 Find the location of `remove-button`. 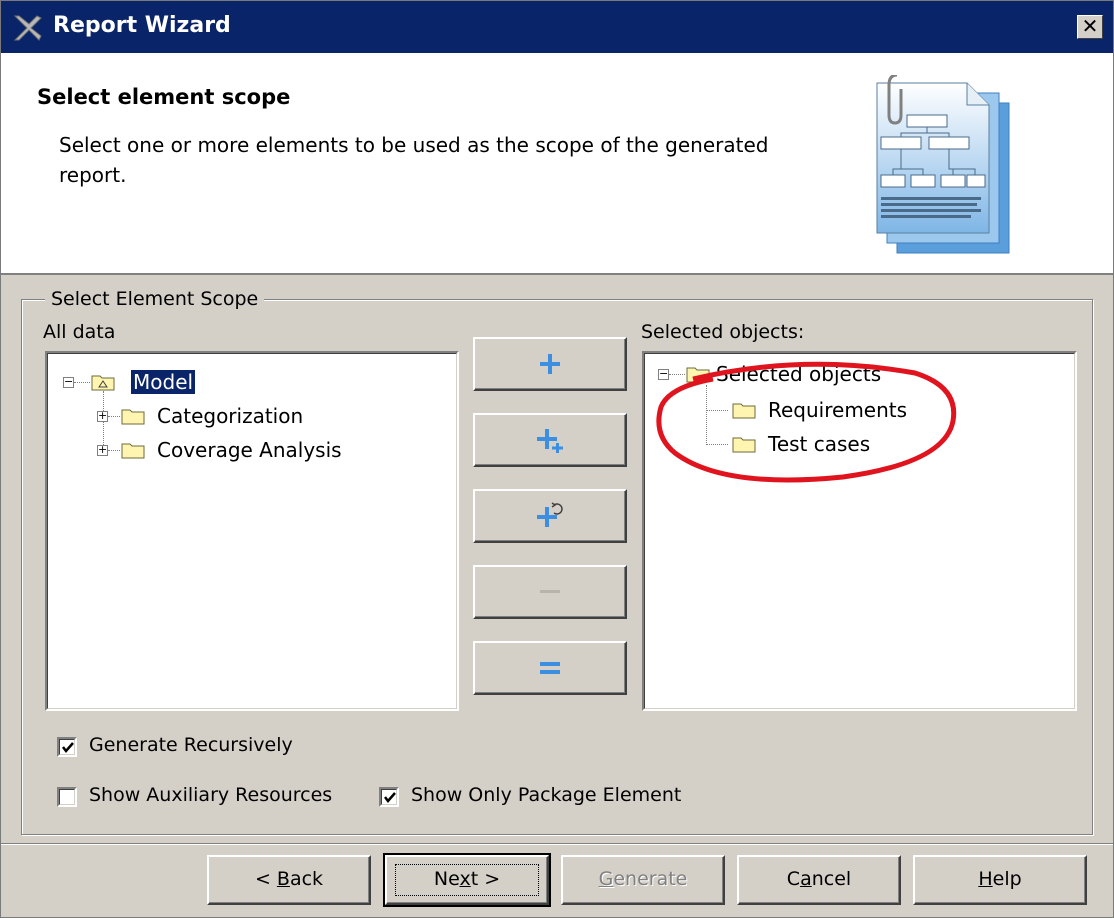

remove-button is located at coordinates (550, 592).